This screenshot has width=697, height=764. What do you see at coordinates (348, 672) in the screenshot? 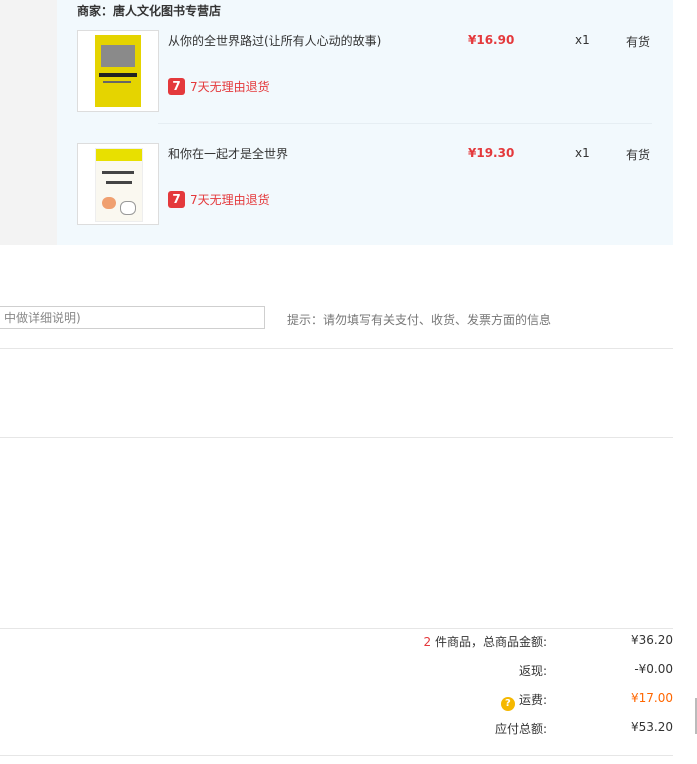
I see `summary-cashback-row: 返现: -¥0.00` at bounding box center [348, 672].